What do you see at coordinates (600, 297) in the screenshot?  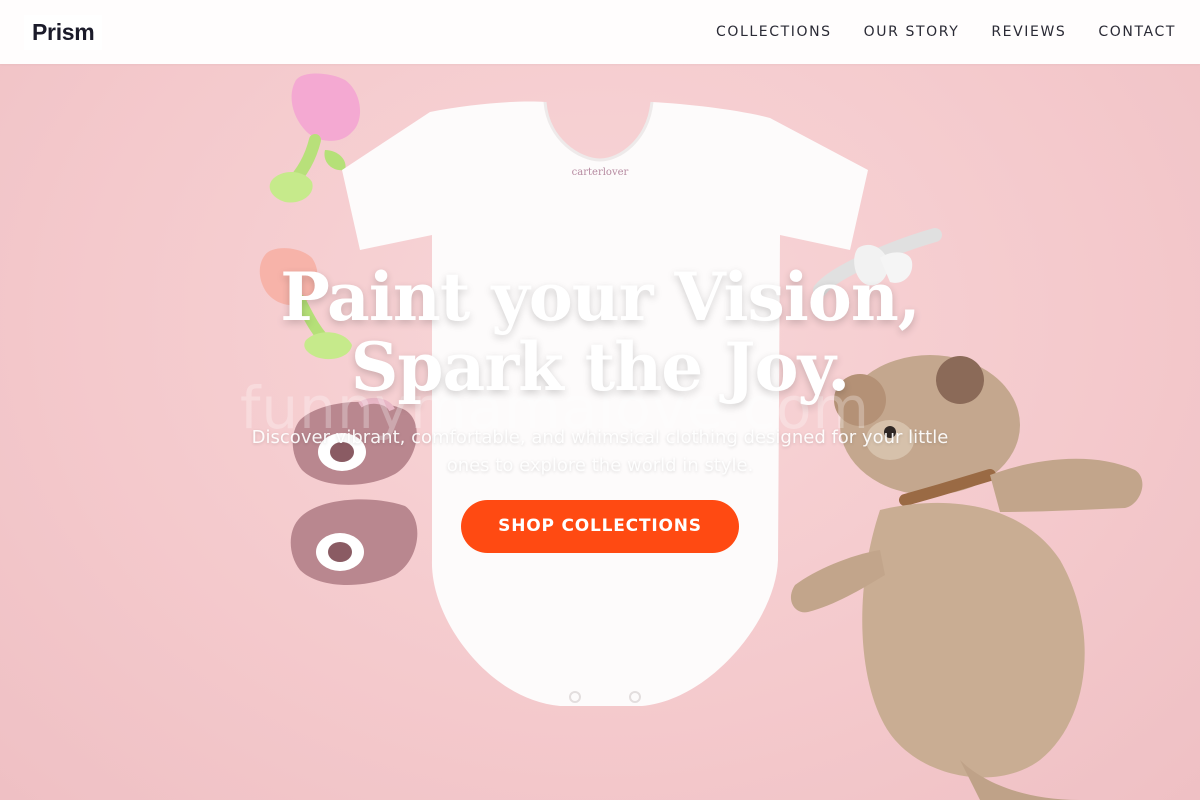 I see `headline-line-1: Paint your Vision,` at bounding box center [600, 297].